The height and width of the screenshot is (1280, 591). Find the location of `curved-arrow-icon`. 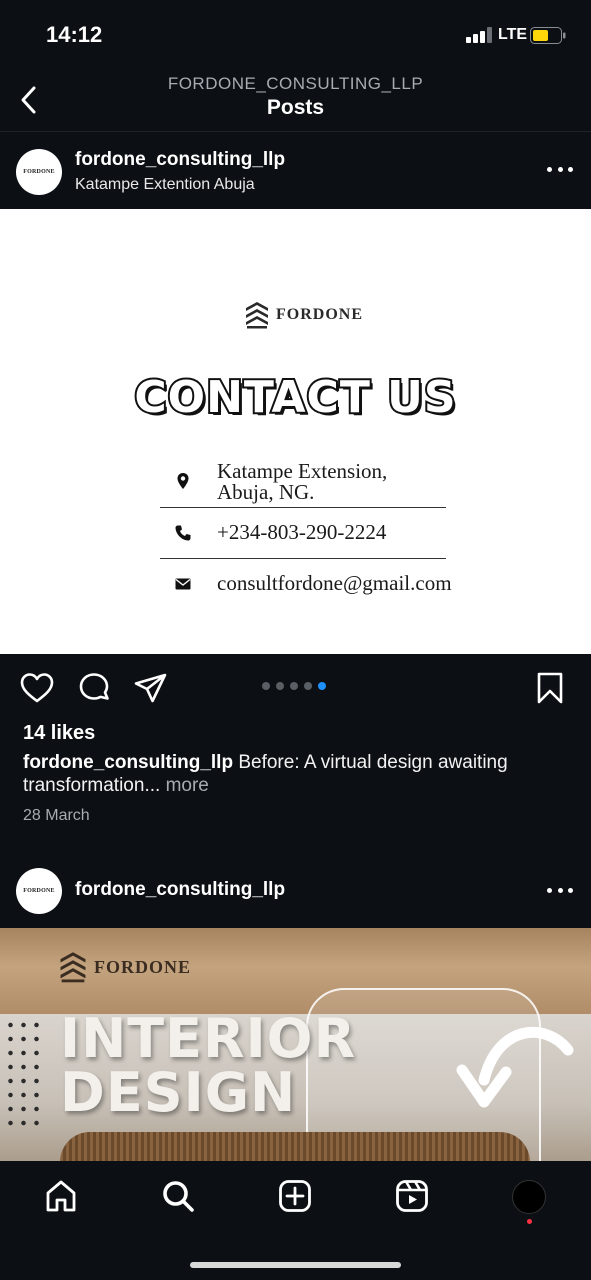

curved-arrow-icon is located at coordinates (515, 1067).